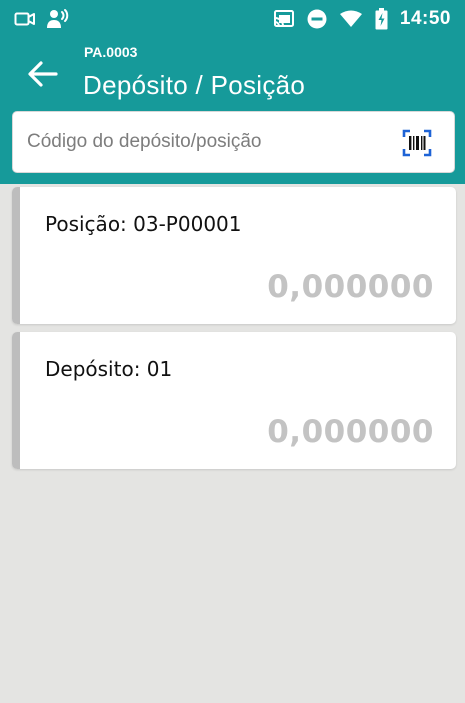  Describe the element at coordinates (284, 19) in the screenshot. I see `cast-icon` at that location.